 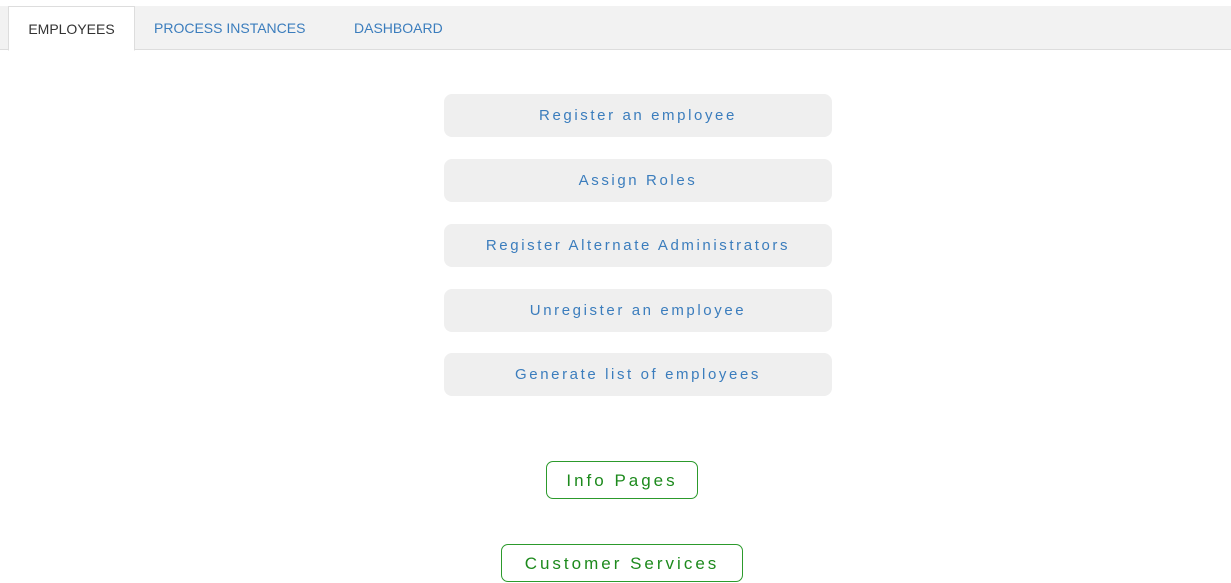 What do you see at coordinates (622, 563) in the screenshot?
I see `customer-services-button: Customer Services` at bounding box center [622, 563].